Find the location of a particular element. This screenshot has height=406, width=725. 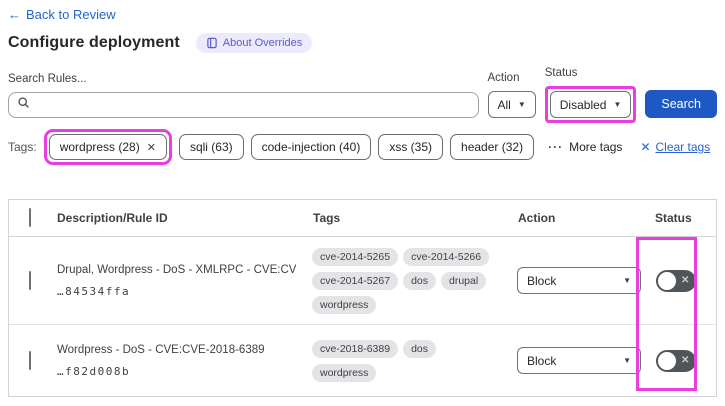

tag-chip-label: wordpress (28) is located at coordinates (99, 147).